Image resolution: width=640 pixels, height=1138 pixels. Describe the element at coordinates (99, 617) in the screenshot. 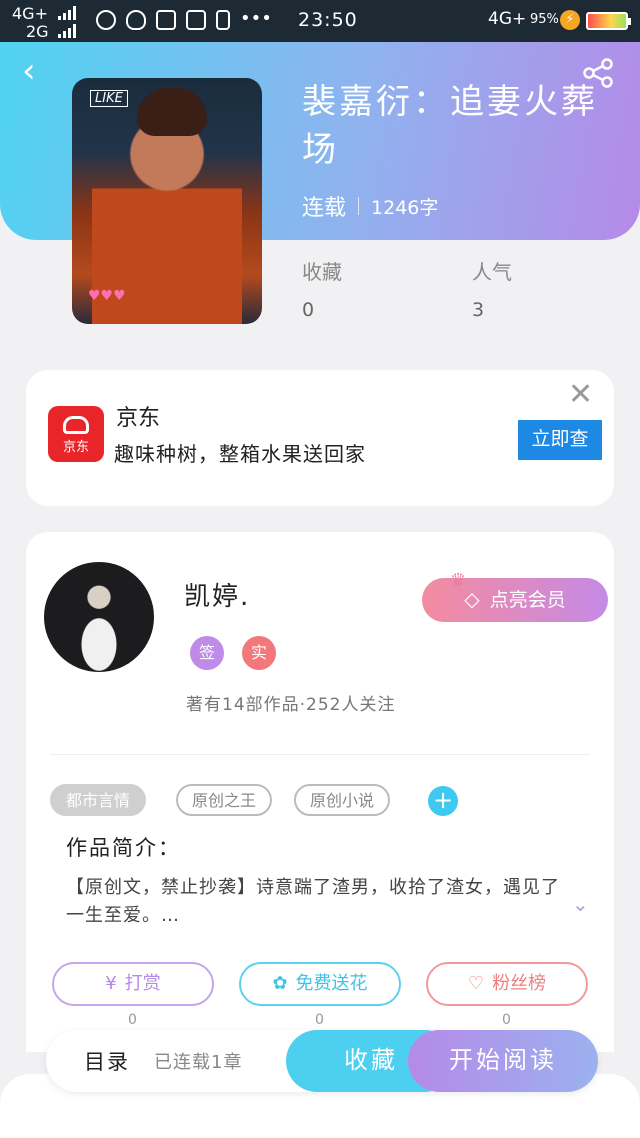

I see `author-avatar` at that location.